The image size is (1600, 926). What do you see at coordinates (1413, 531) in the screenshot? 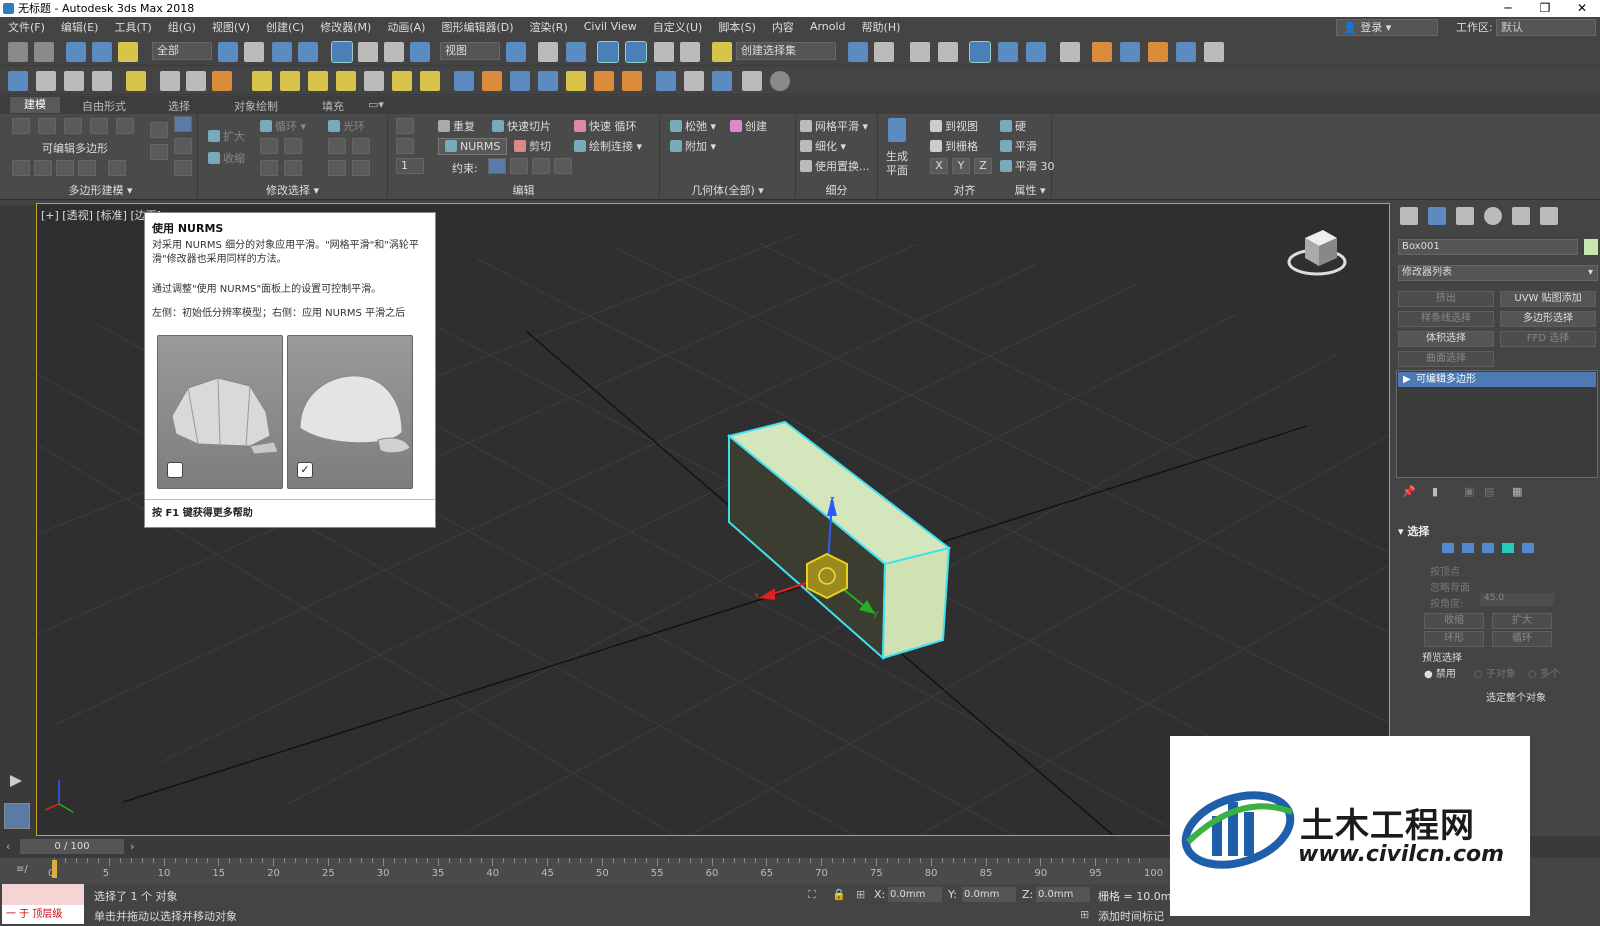
I see `rollout-header: ▾ 选择` at bounding box center [1413, 531].